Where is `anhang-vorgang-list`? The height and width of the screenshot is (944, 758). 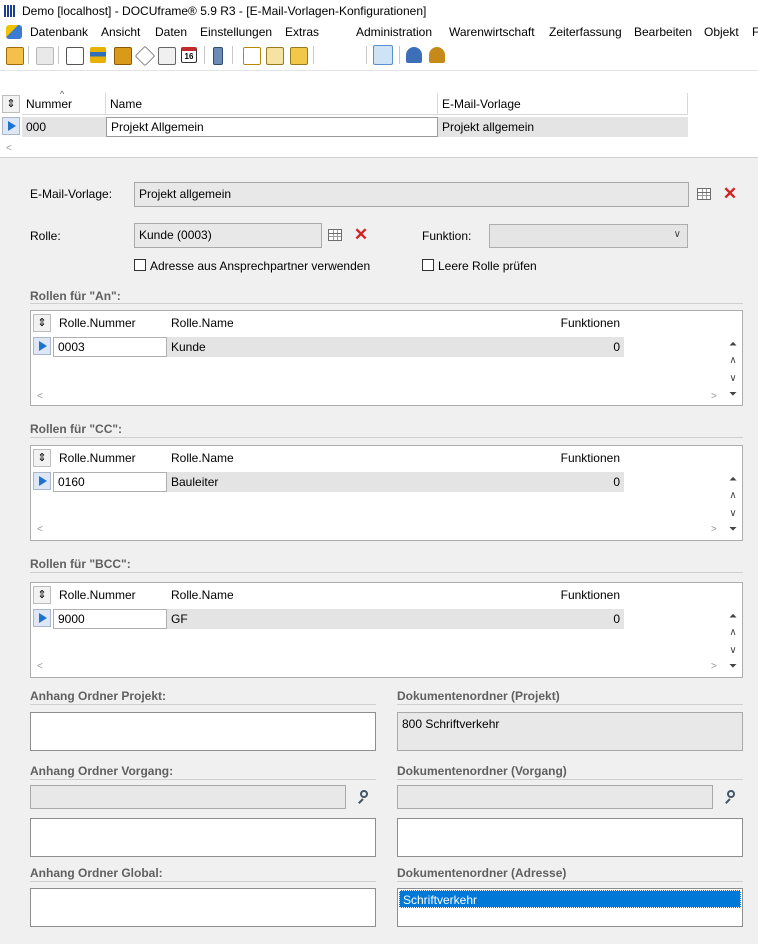 anhang-vorgang-list is located at coordinates (203, 837).